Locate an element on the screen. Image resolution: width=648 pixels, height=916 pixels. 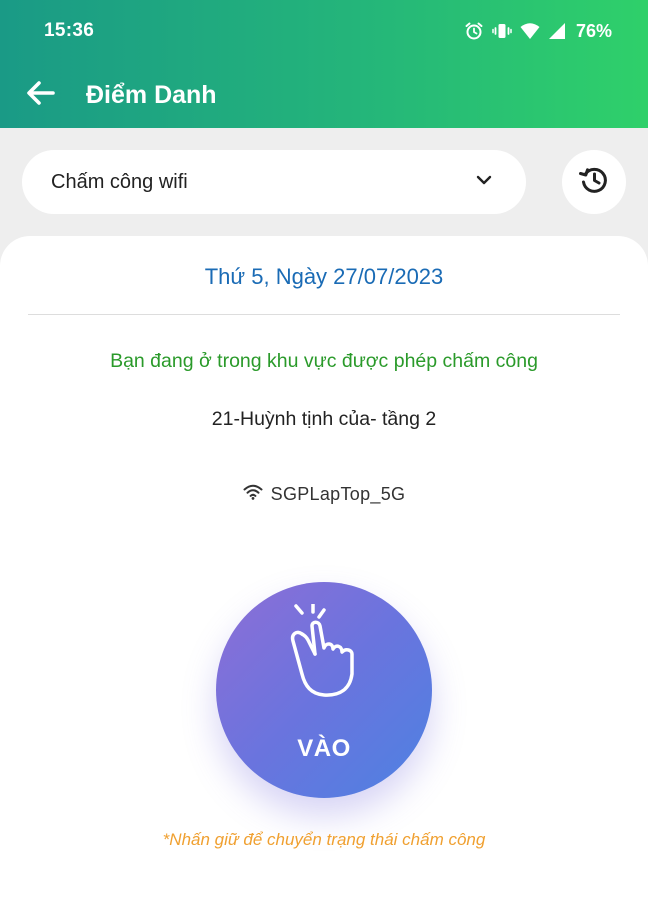
arrow-left-icon is located at coordinates (41, 95).